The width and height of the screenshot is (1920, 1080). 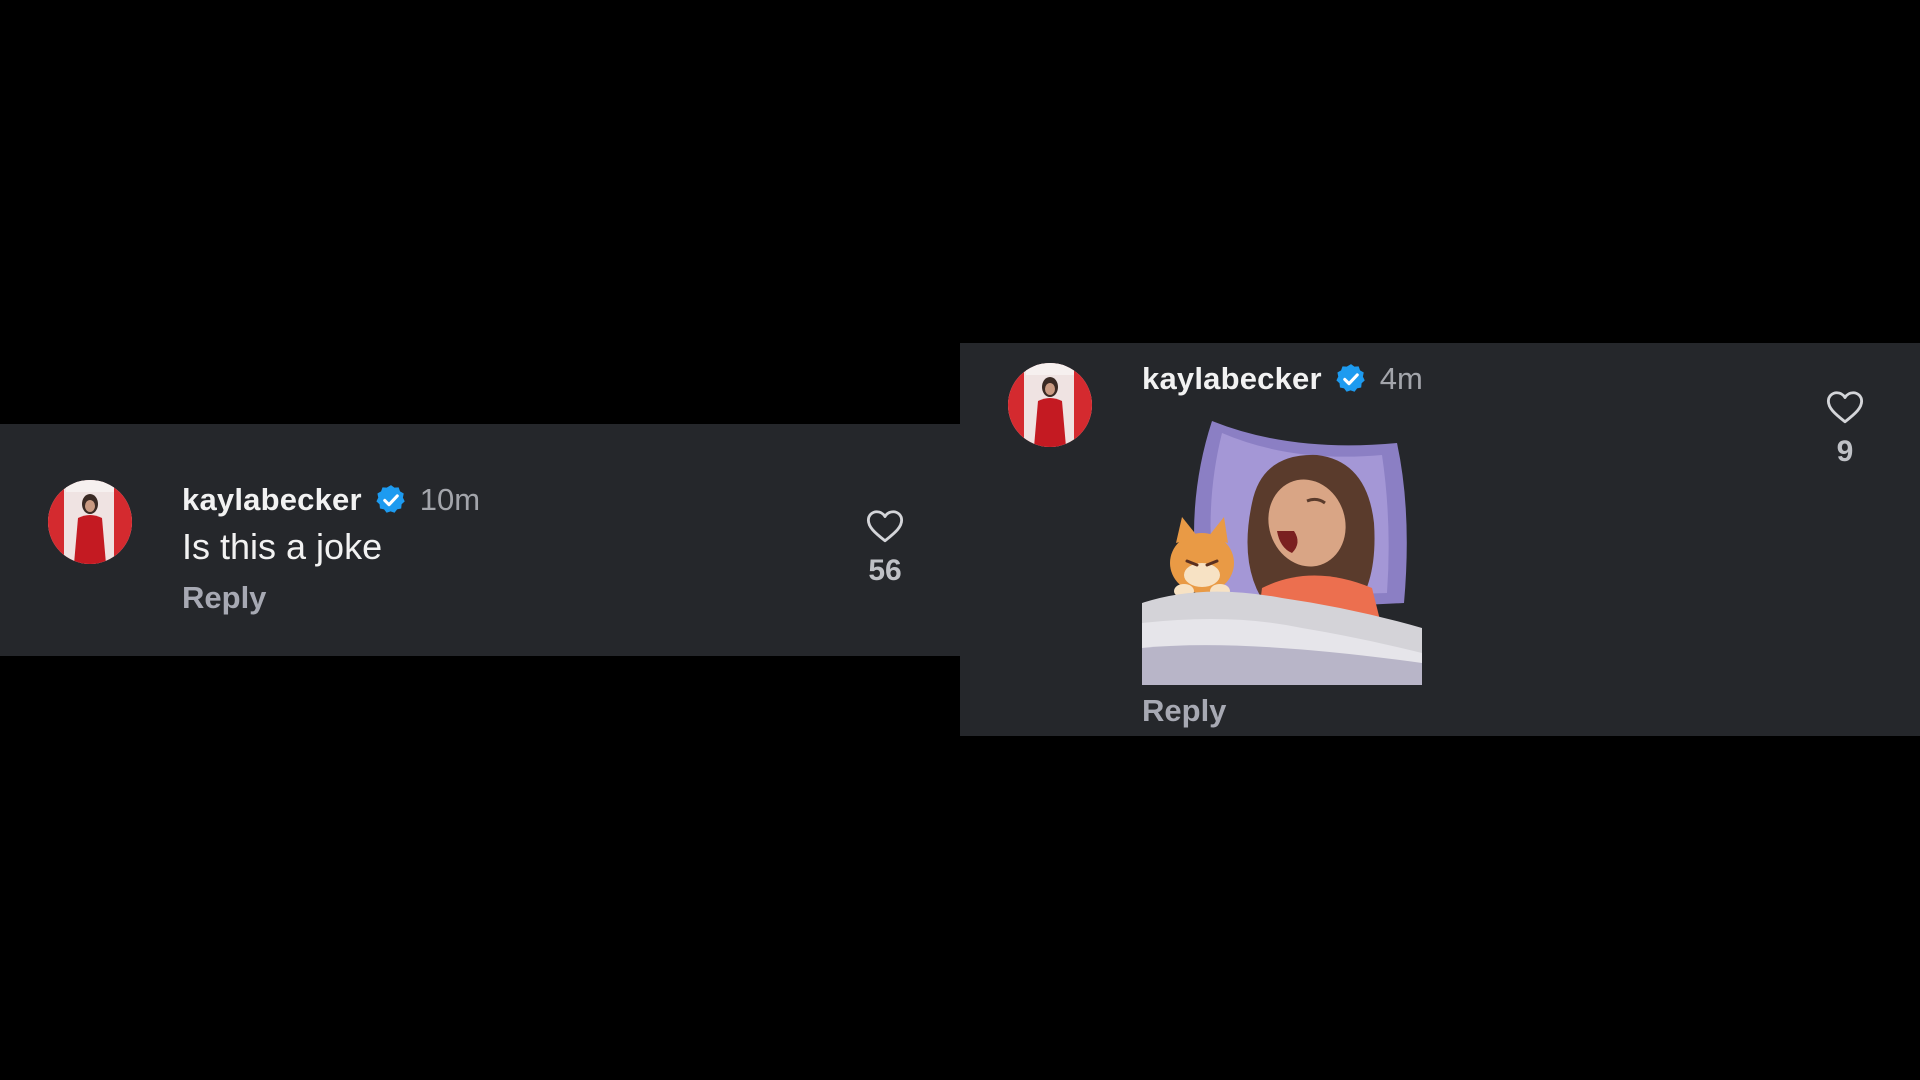 What do you see at coordinates (480, 540) in the screenshot?
I see `comment-card: kaylabecker 10m Is this a joke Reply 56` at bounding box center [480, 540].